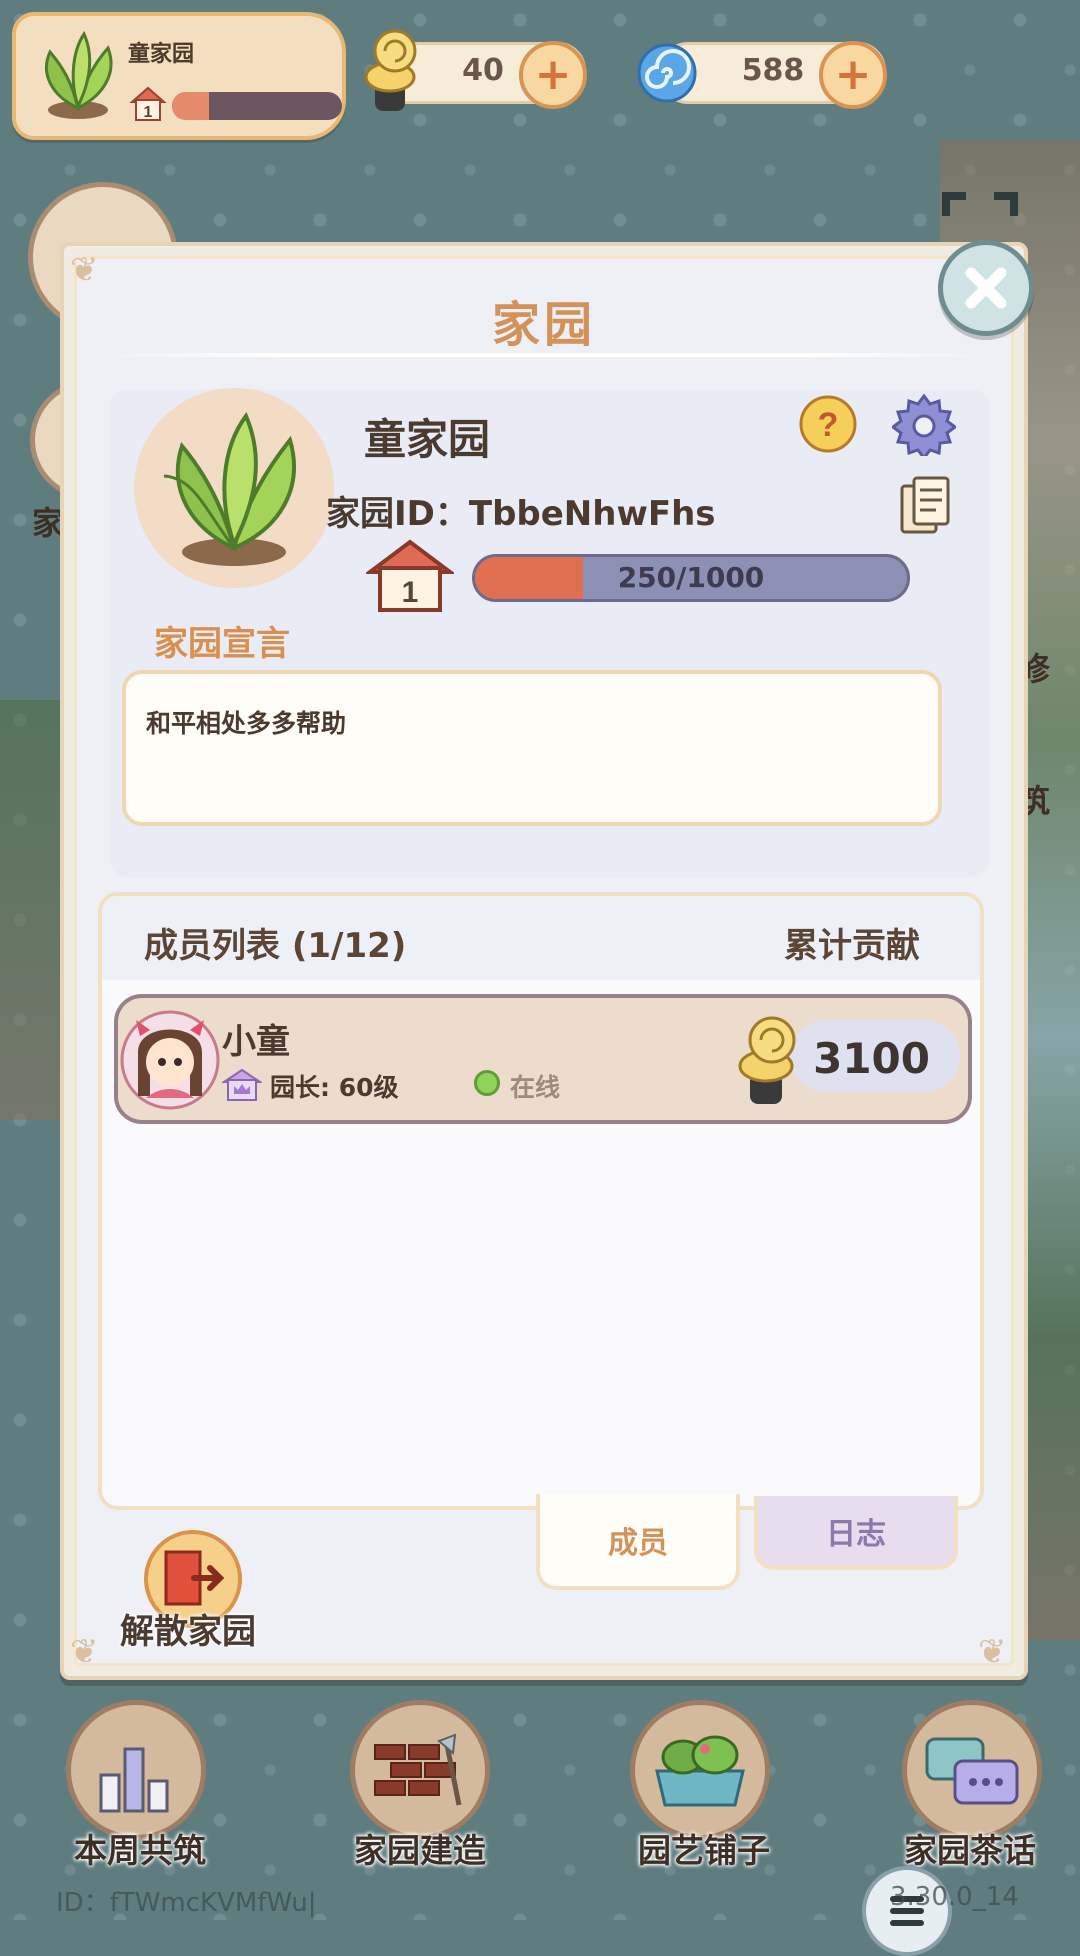 This screenshot has width=1080, height=1956. What do you see at coordinates (191, 106) in the screenshot?
I see `hud-garden-progress-fill` at bounding box center [191, 106].